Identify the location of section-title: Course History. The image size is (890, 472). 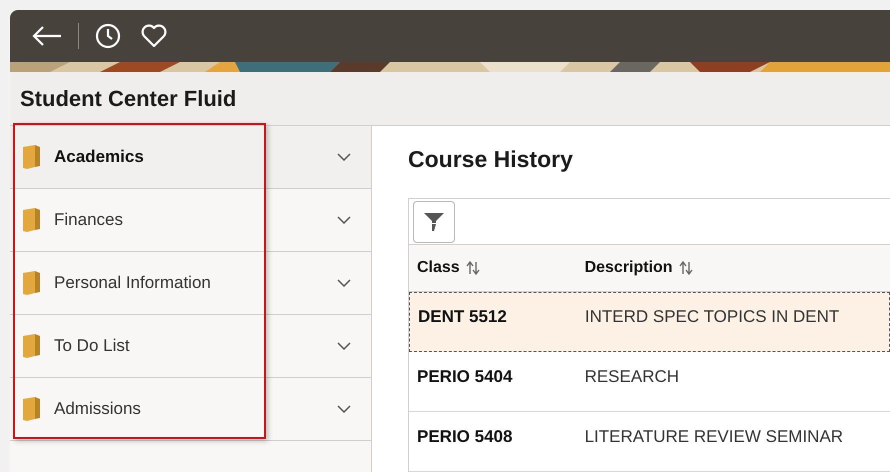
(491, 160).